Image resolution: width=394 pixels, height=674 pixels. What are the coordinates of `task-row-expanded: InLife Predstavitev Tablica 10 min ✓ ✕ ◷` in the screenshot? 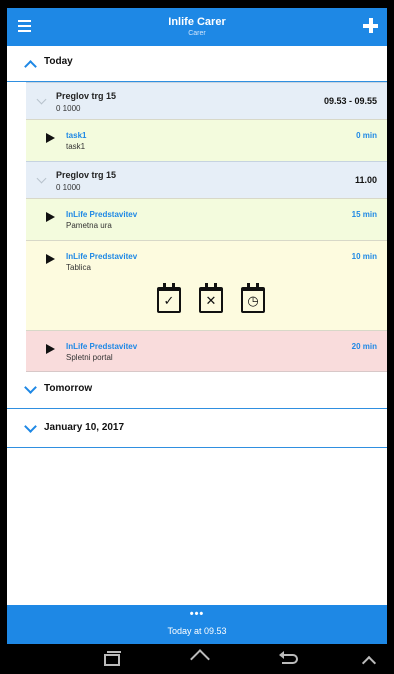 It's located at (206, 285).